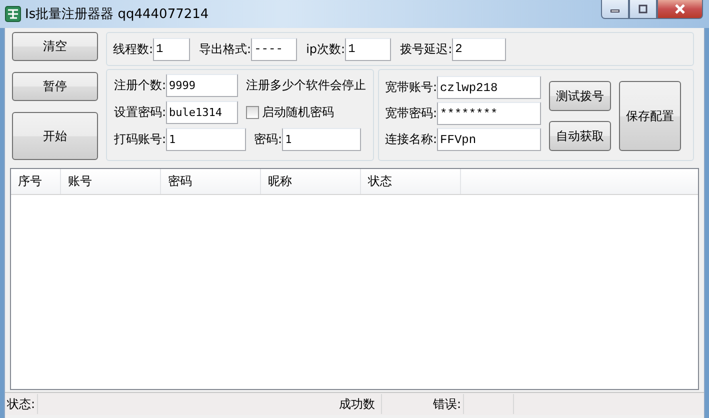 The image size is (709, 418). I want to click on maximize-icon, so click(643, 9).